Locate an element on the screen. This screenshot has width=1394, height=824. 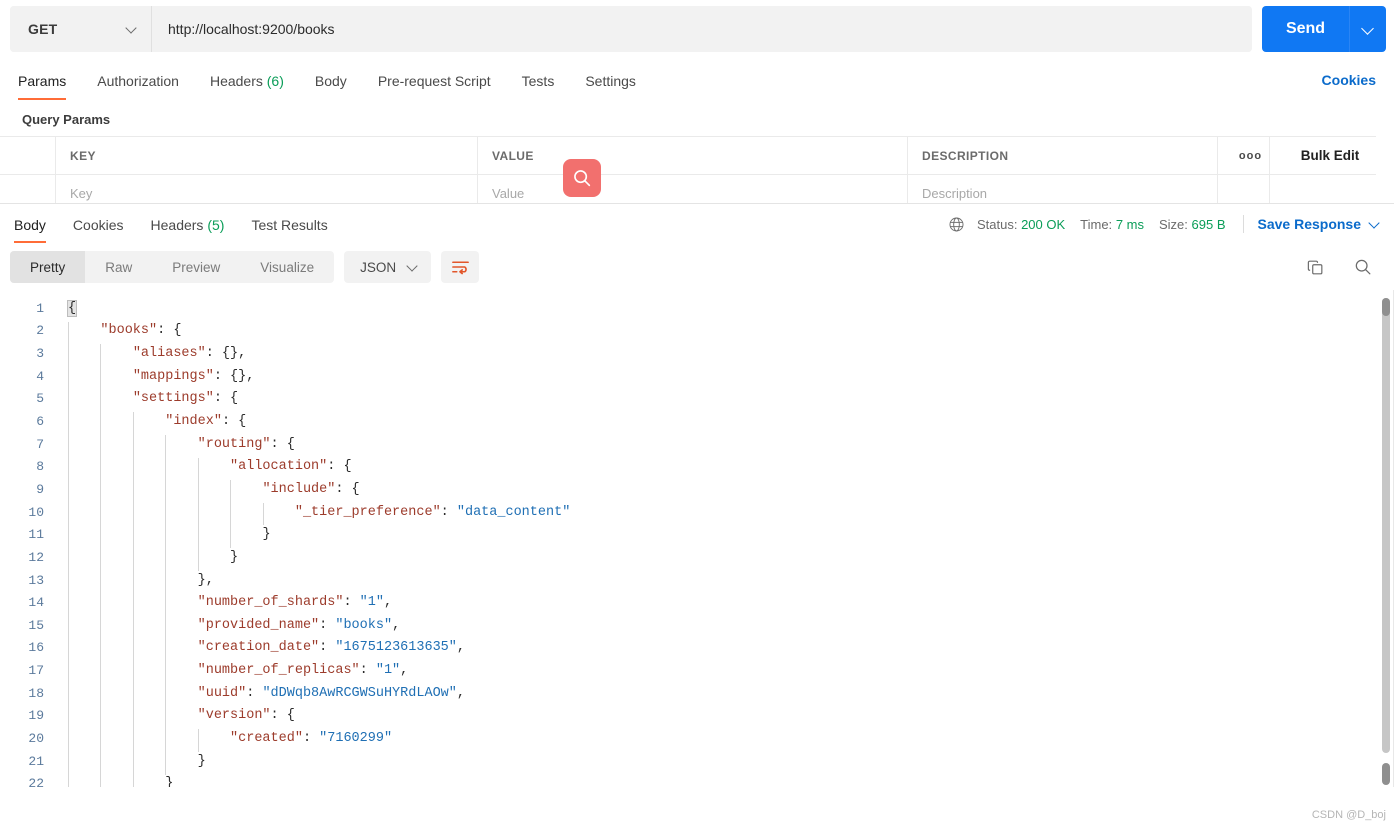
send-button: Send is located at coordinates (1306, 29).